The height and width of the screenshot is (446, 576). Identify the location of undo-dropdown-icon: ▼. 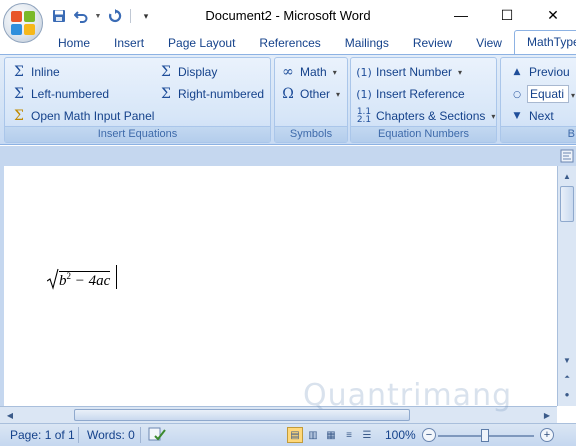
(98, 16).